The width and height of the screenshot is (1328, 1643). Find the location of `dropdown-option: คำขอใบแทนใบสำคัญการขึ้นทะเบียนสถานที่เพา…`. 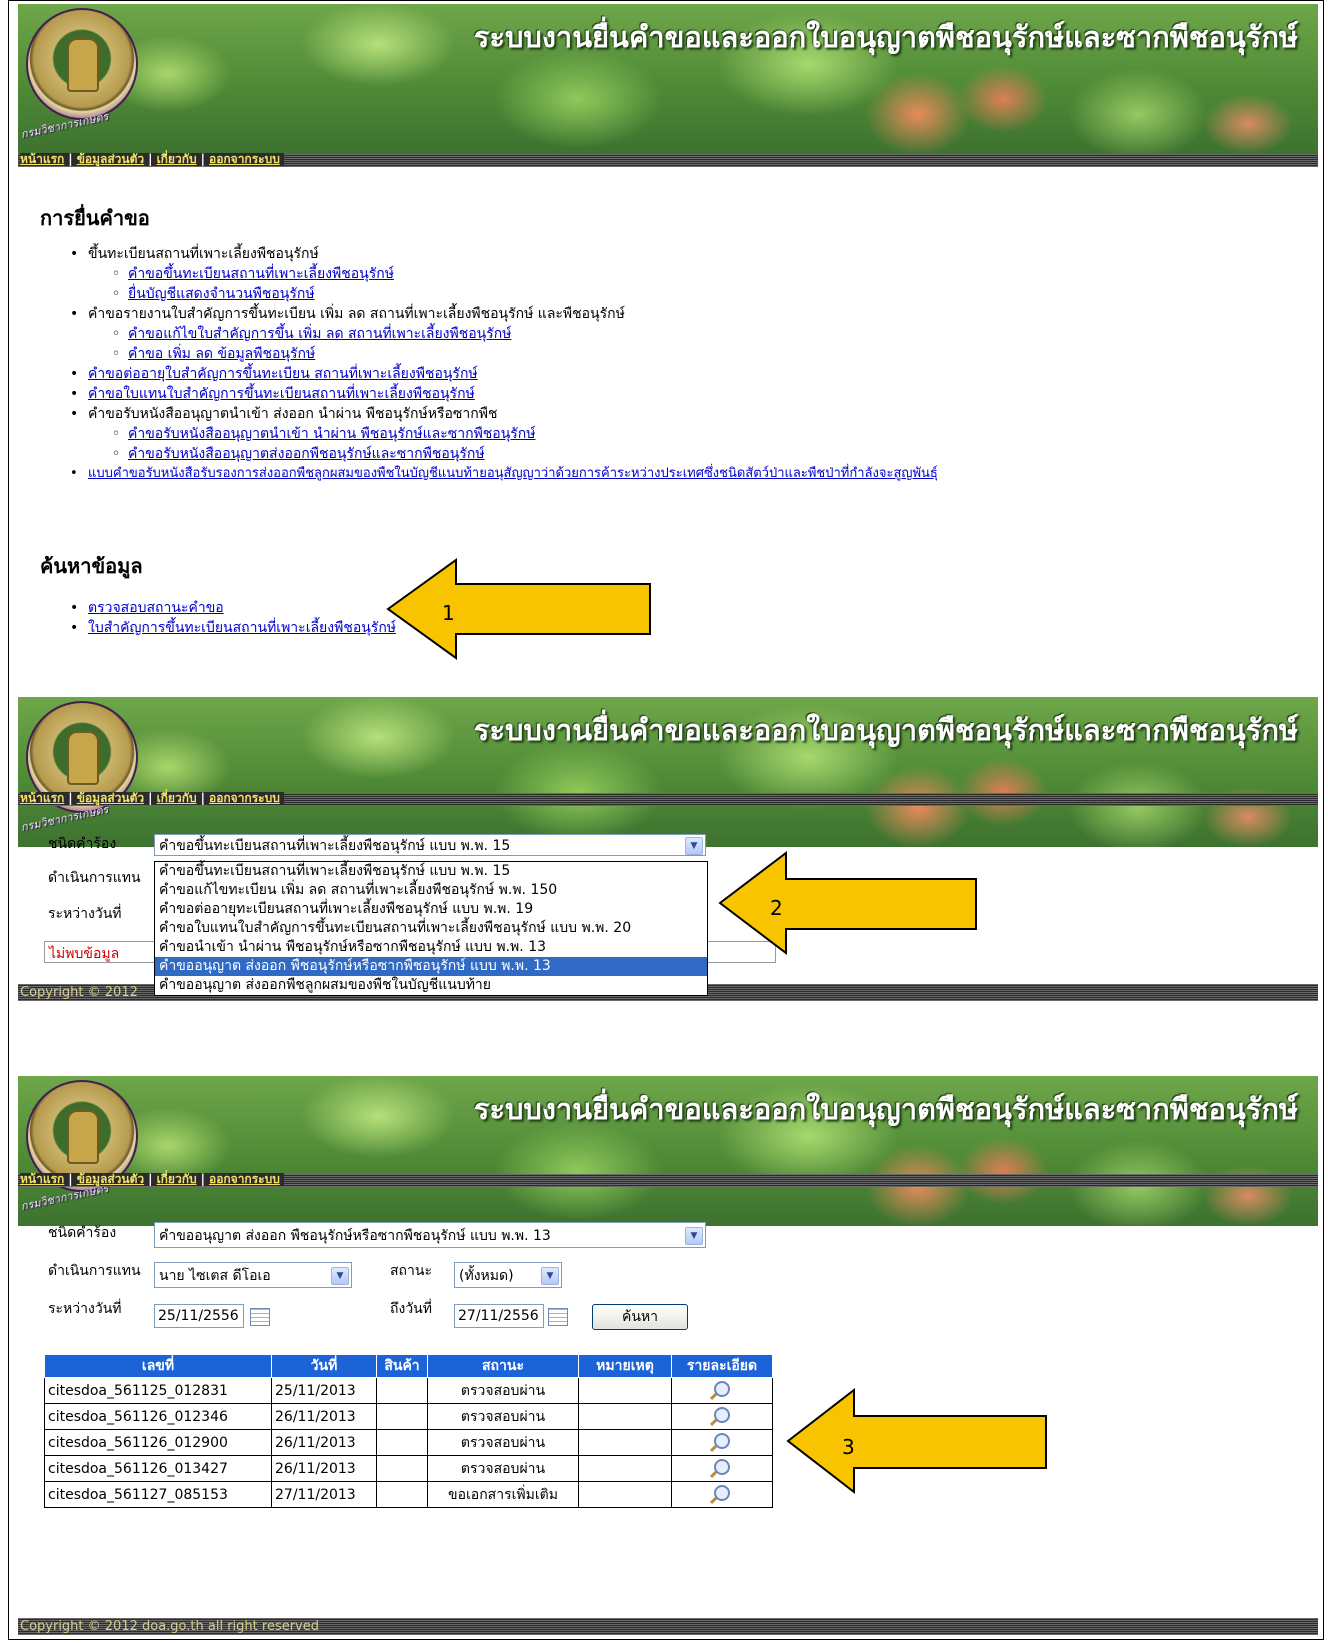

dropdown-option: คำขอใบแทนใบสำคัญการขึ้นทะเบียนสถานที่เพา… is located at coordinates (431, 928).